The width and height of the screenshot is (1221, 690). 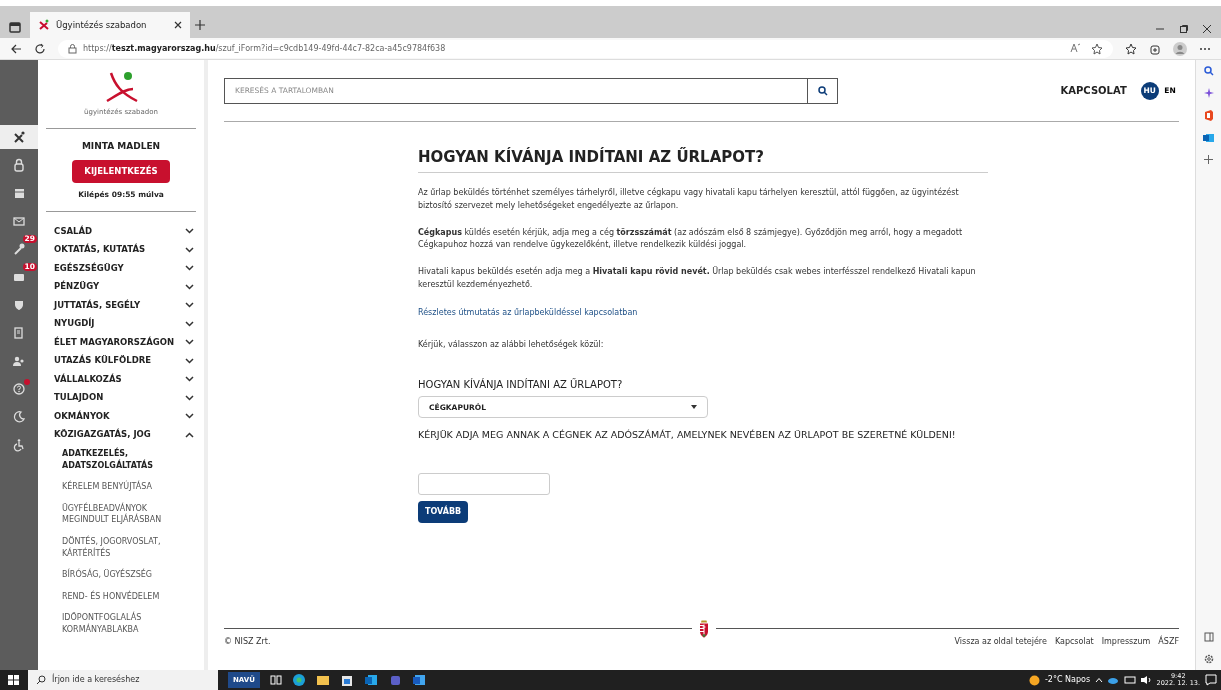 What do you see at coordinates (124, 231) in the screenshot?
I see `menu-item: CSALÁD` at bounding box center [124, 231].